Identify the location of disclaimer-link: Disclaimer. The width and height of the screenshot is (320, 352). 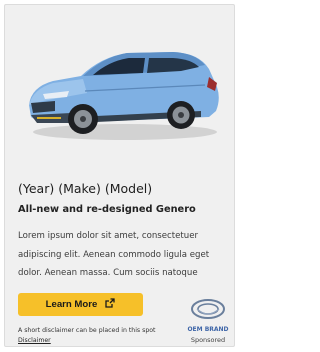
(34, 340).